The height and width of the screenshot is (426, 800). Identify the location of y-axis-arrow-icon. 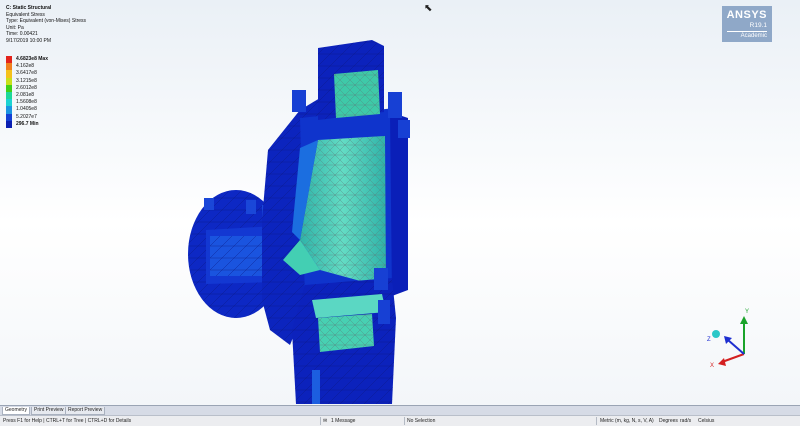
(744, 320).